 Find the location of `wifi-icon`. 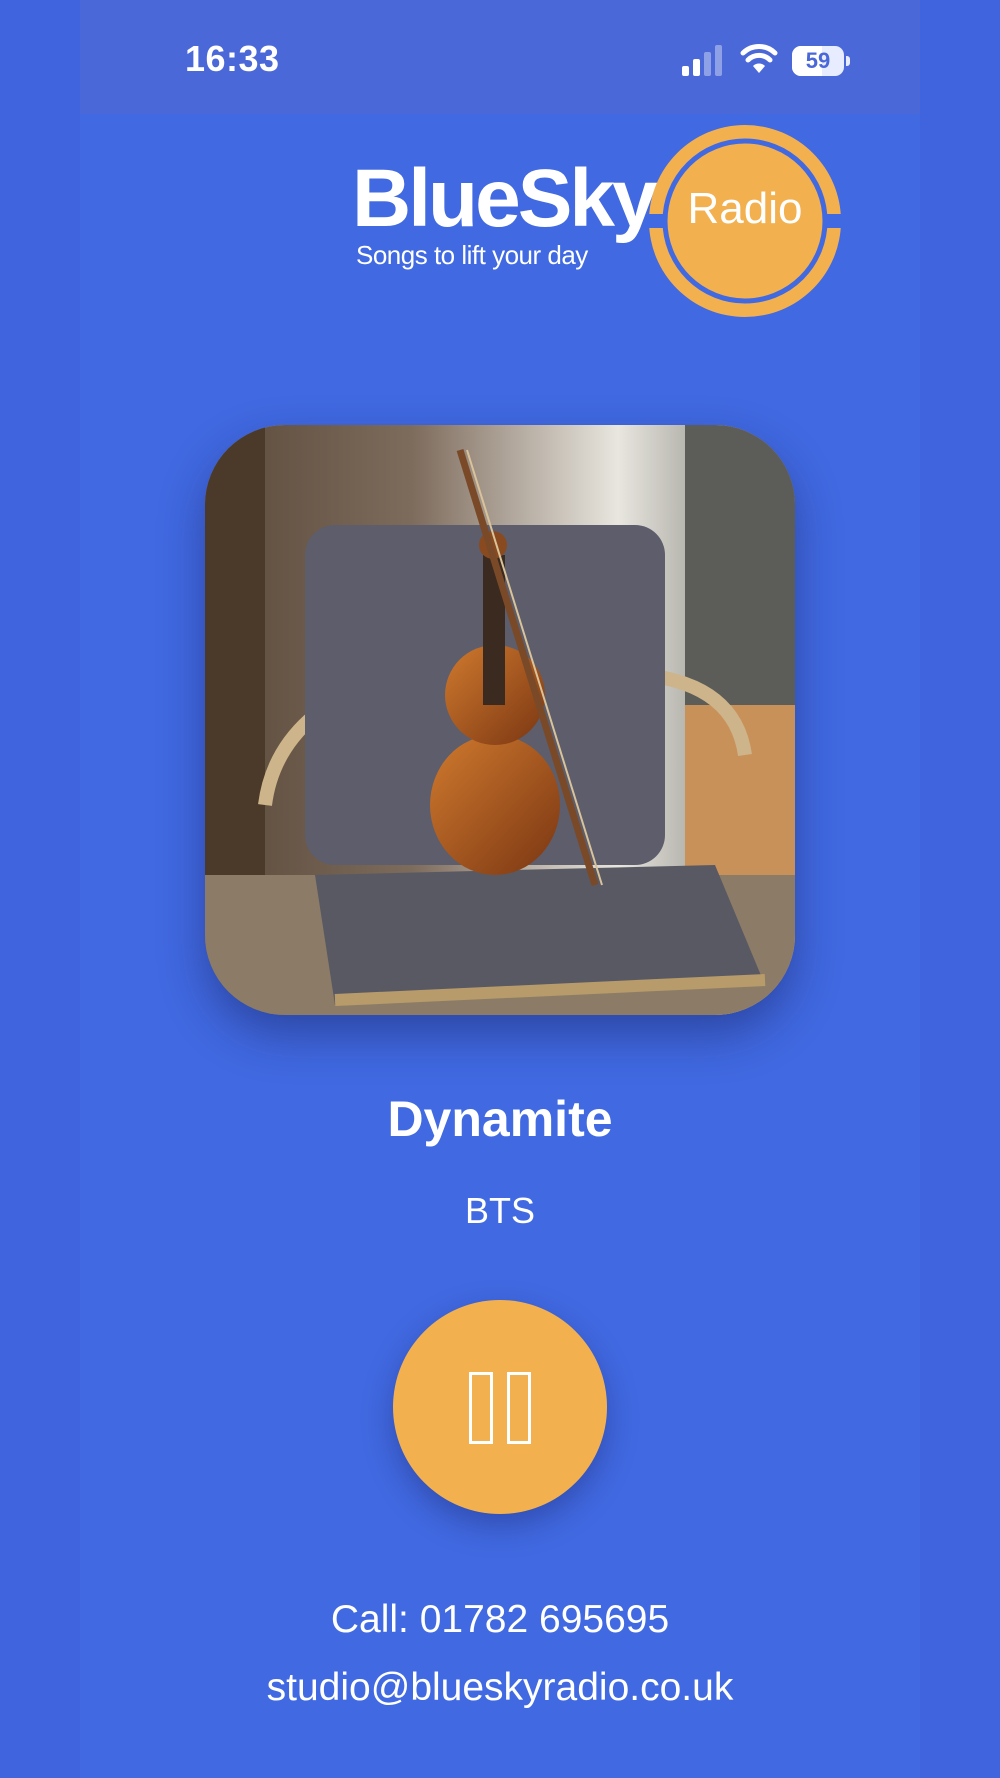

wifi-icon is located at coordinates (759, 58).